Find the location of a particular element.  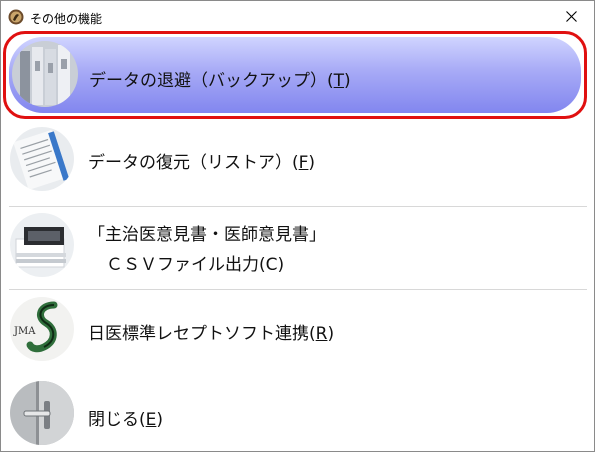

divider is located at coordinates (298, 289).